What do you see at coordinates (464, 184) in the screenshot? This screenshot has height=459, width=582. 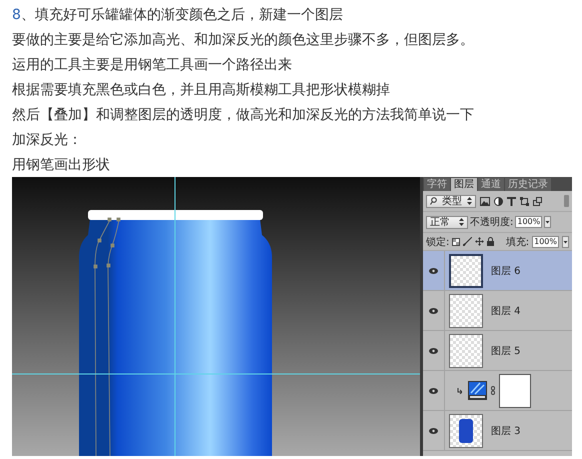 I see `panel-tab: 图层` at bounding box center [464, 184].